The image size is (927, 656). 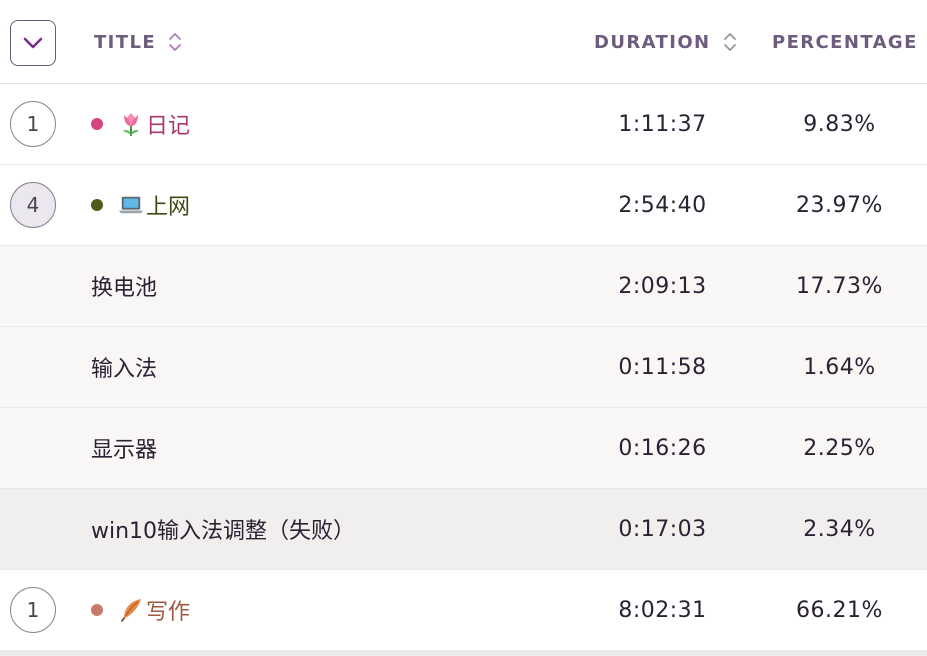 I want to click on column-header-title: TITLE, so click(x=138, y=42).